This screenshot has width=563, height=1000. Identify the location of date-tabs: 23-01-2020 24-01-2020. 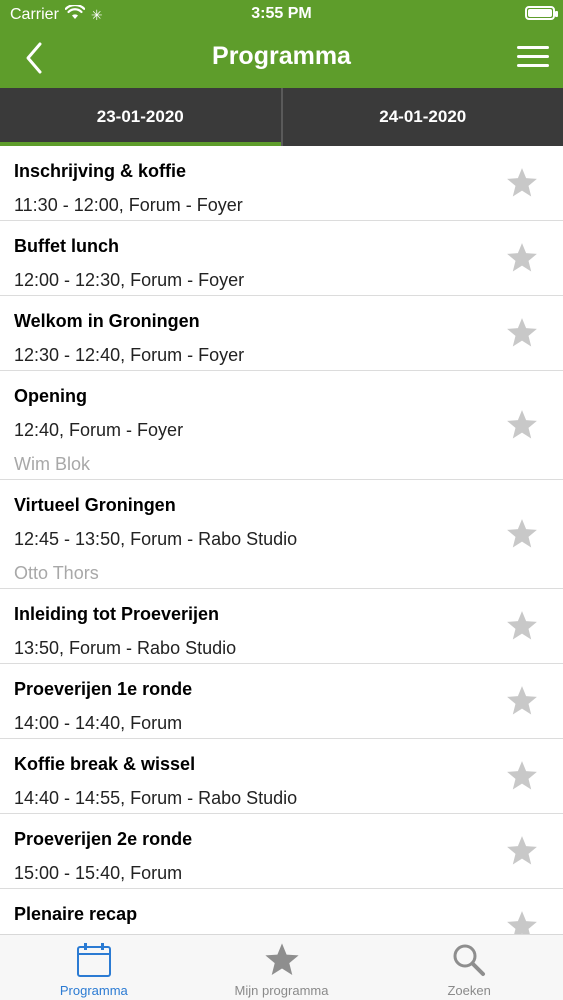
(281, 117).